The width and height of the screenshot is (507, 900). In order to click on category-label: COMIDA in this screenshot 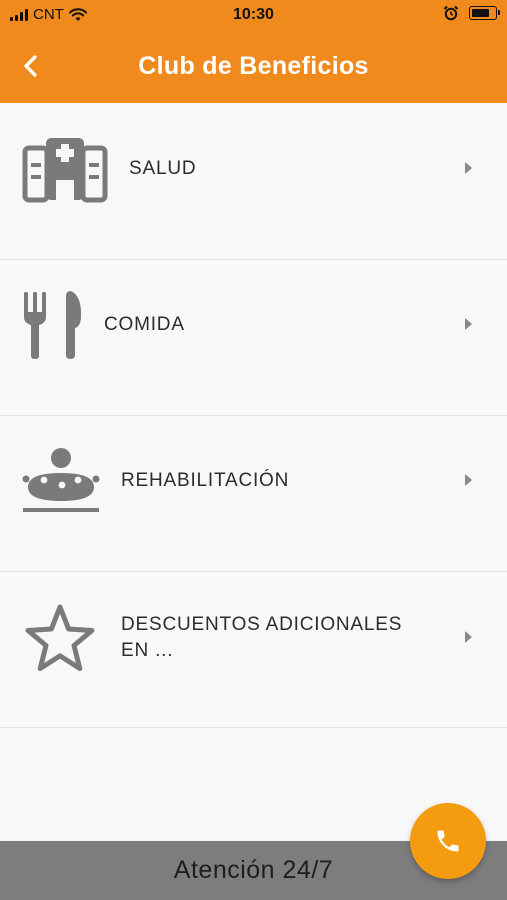, I will do `click(144, 324)`.